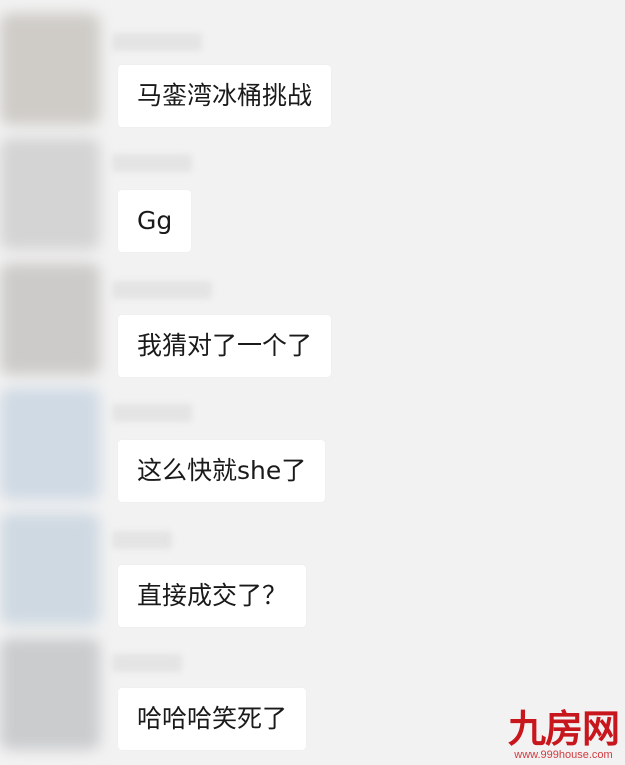 The height and width of the screenshot is (765, 625). What do you see at coordinates (155, 221) in the screenshot?
I see `message-bubble: Gg` at bounding box center [155, 221].